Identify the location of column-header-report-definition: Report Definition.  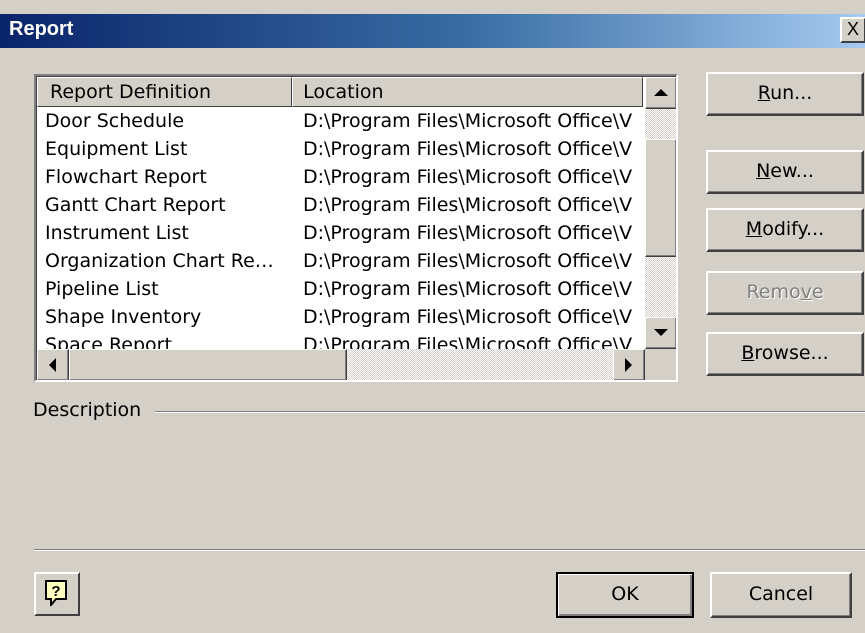
(165, 92).